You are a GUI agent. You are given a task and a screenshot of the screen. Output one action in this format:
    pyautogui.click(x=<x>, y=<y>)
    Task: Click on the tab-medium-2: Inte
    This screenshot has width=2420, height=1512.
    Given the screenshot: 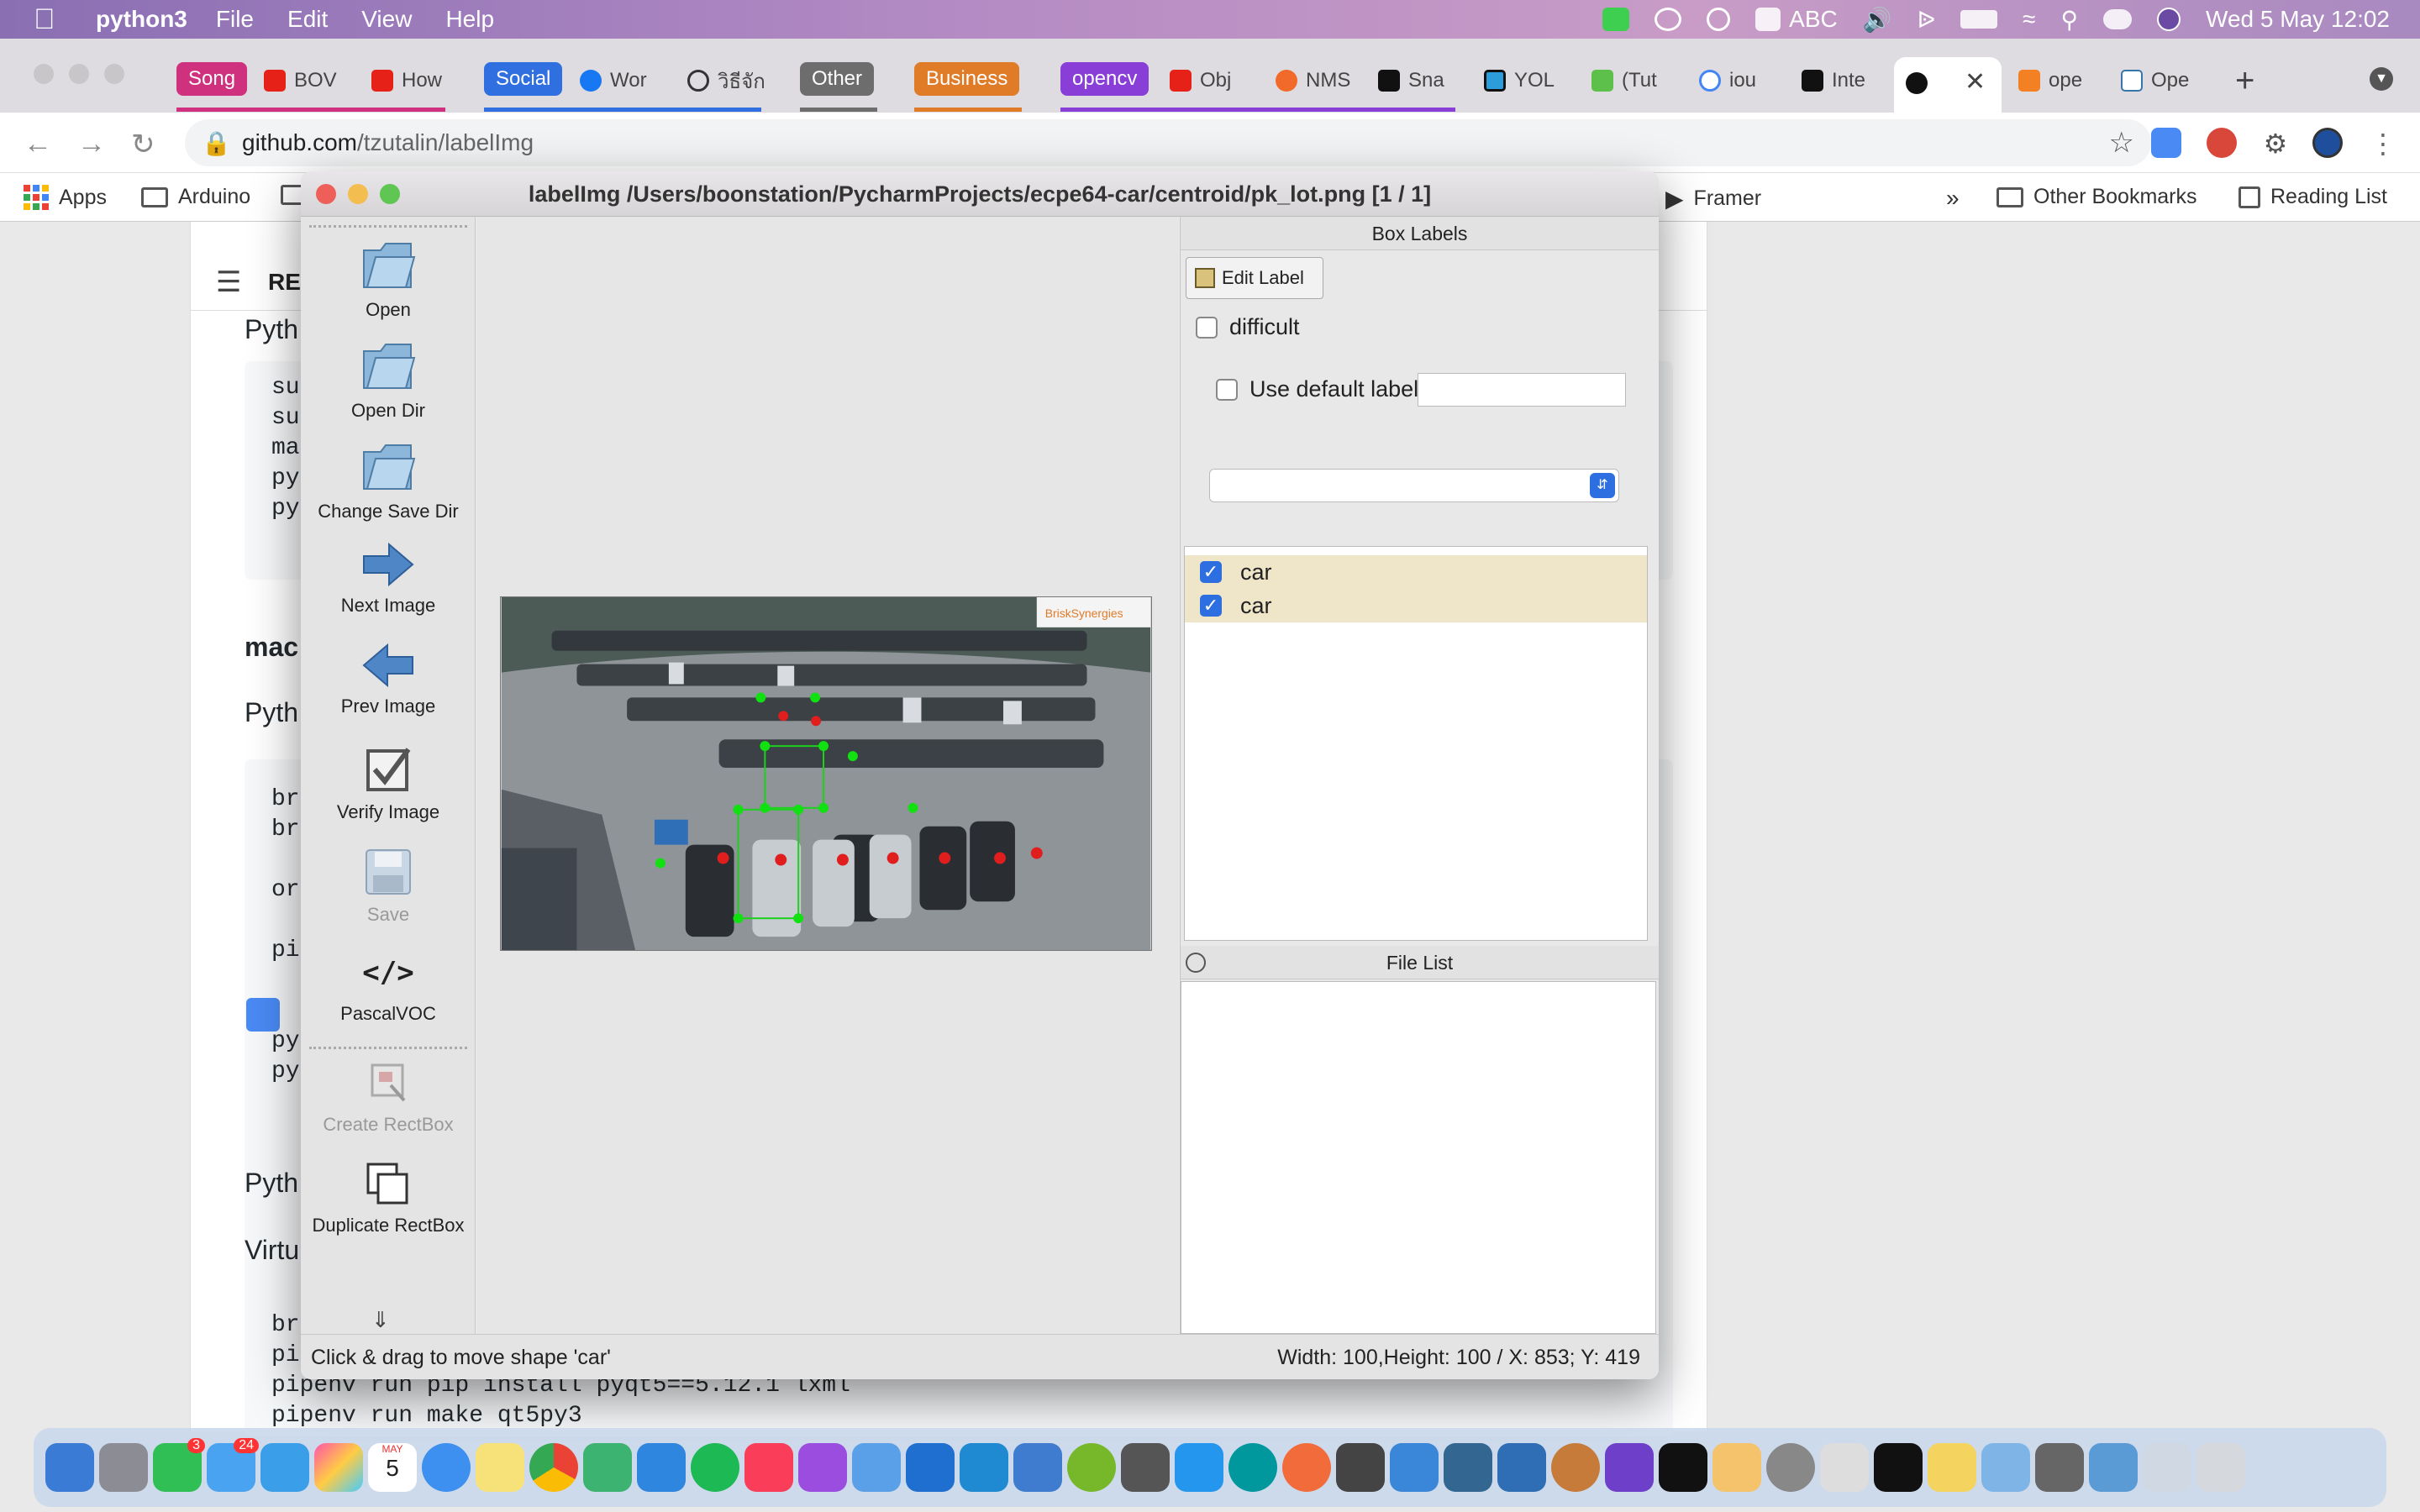 What is the action you would take?
    pyautogui.click(x=1833, y=80)
    